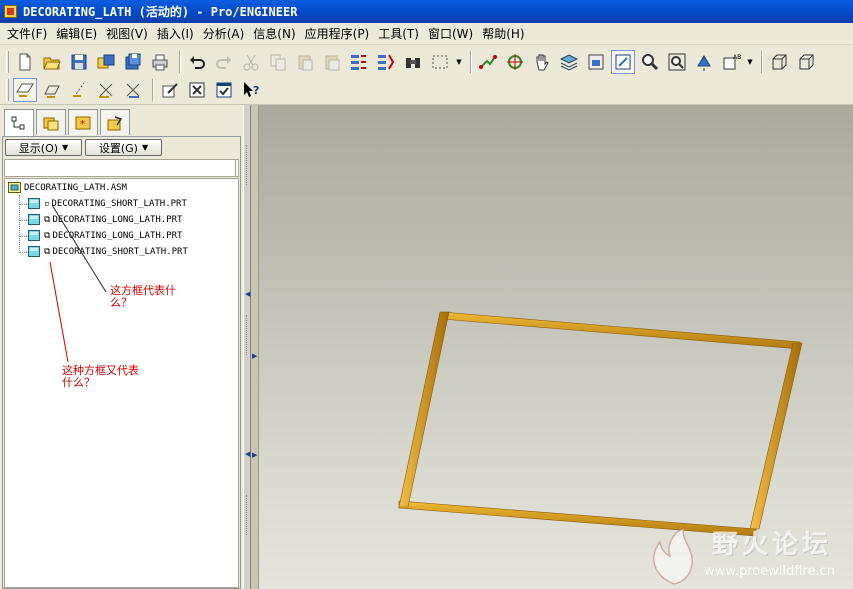 The width and height of the screenshot is (853, 589). I want to click on save-copy-icon, so click(106, 62).